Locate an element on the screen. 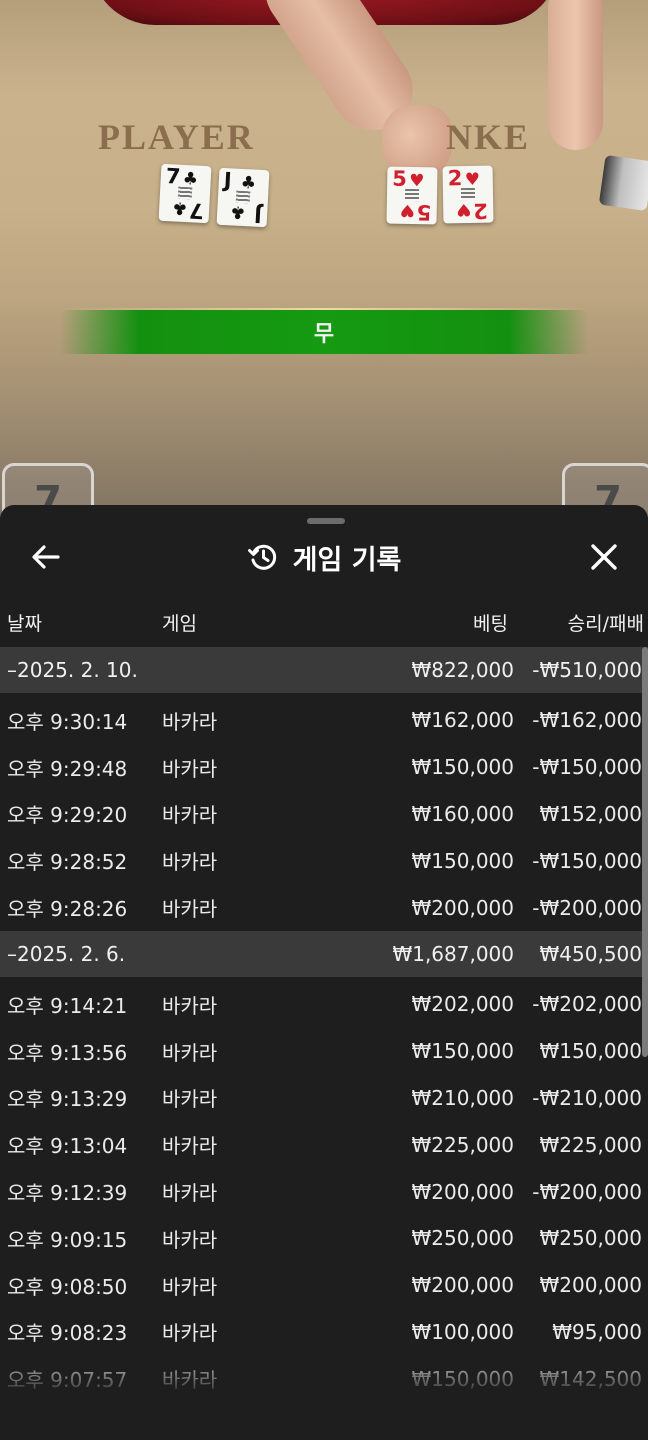 The image size is (648, 1440). list-scrollbar is located at coordinates (645, 852).